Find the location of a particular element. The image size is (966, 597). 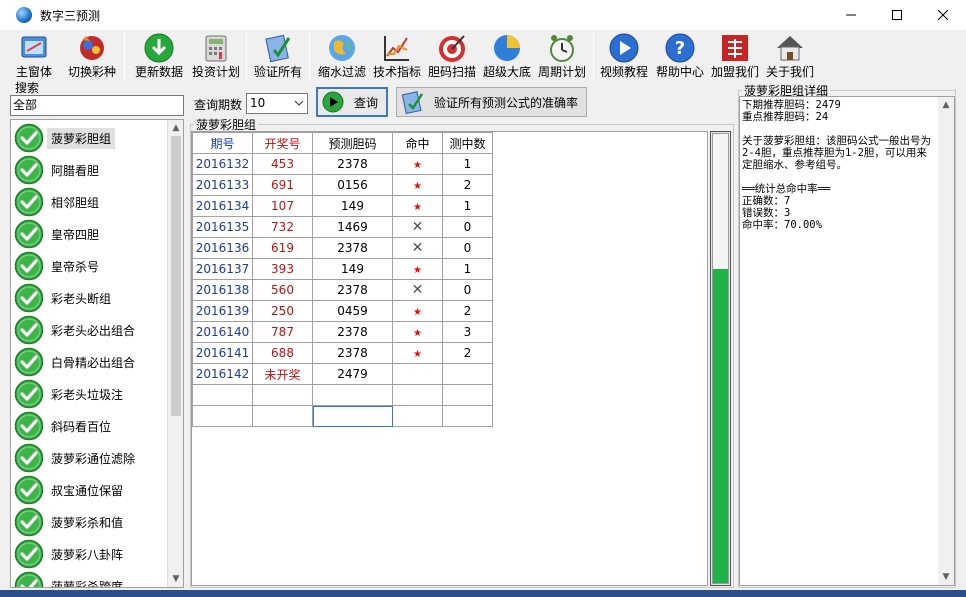

detail-scrollbar: ▲ ▼ is located at coordinates (946, 341).